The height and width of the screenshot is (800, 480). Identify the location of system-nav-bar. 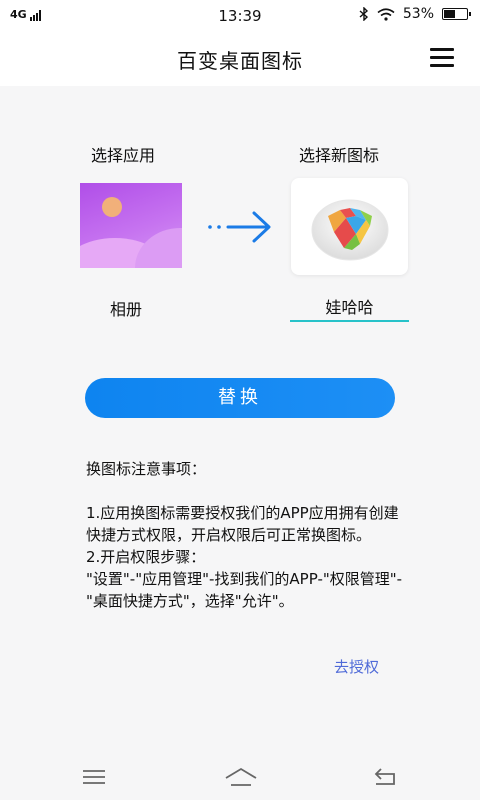
(240, 776).